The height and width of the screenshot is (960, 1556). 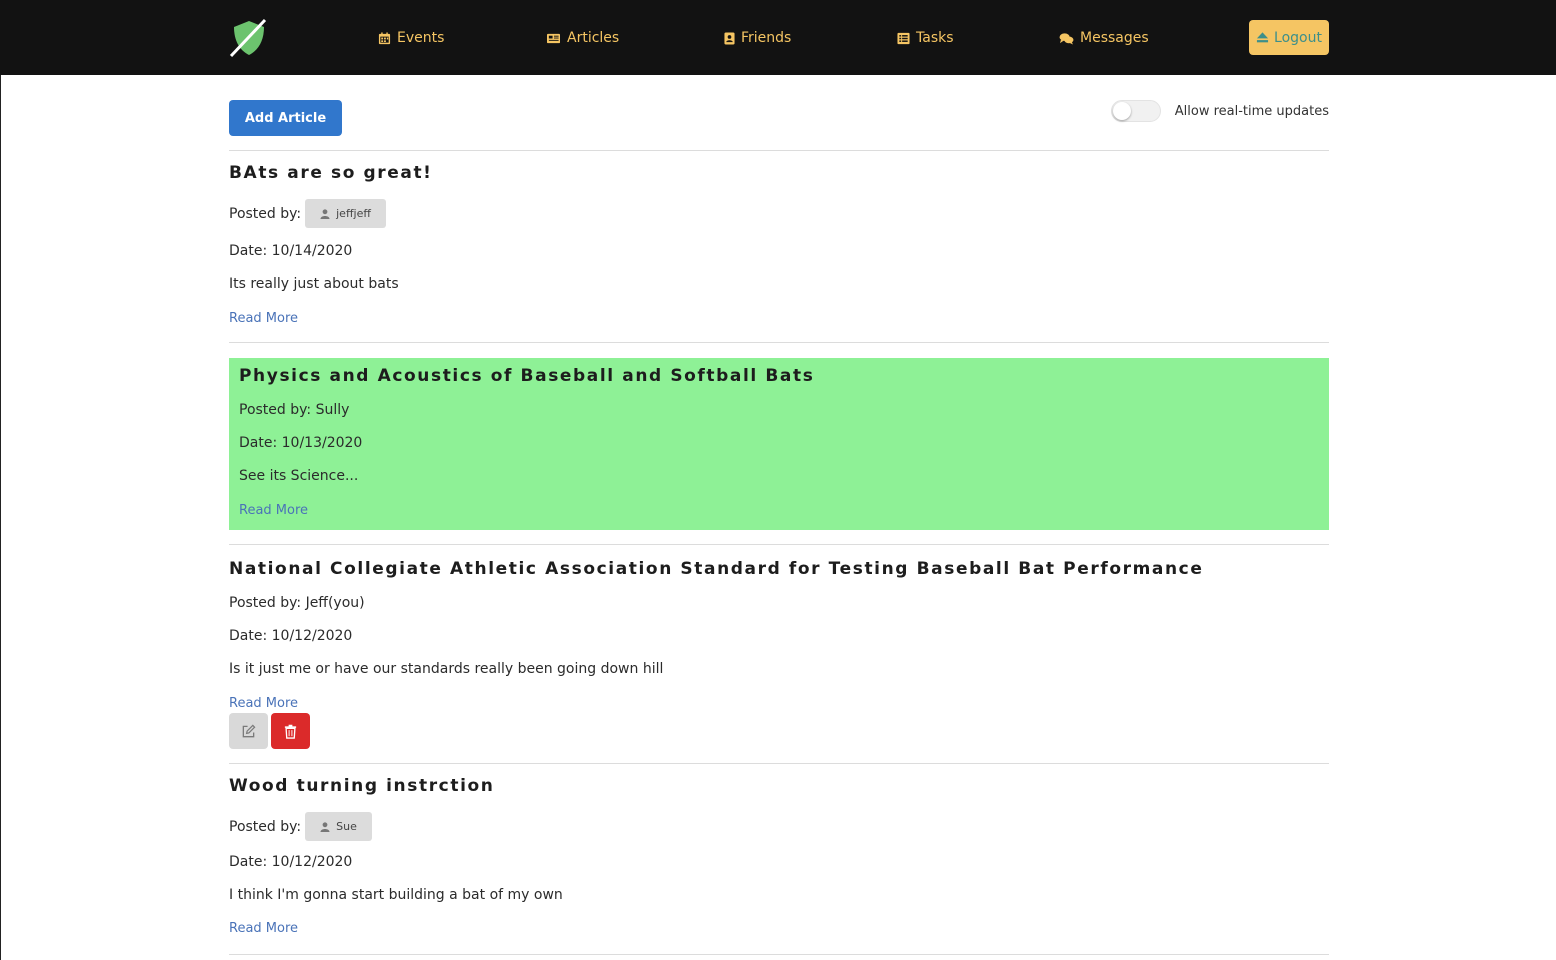 I want to click on nav-events-label: Events, so click(x=421, y=38).